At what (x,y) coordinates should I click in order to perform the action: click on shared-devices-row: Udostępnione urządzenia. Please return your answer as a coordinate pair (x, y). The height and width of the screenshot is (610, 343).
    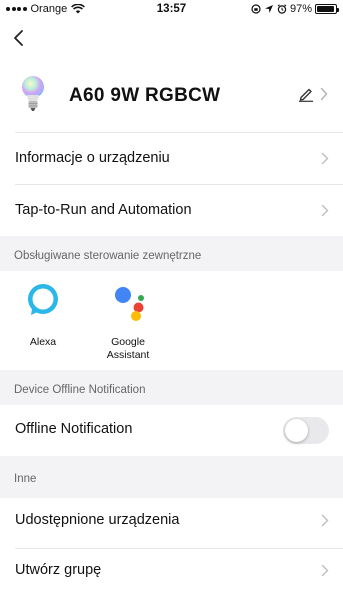
    Looking at the image, I should click on (171, 523).